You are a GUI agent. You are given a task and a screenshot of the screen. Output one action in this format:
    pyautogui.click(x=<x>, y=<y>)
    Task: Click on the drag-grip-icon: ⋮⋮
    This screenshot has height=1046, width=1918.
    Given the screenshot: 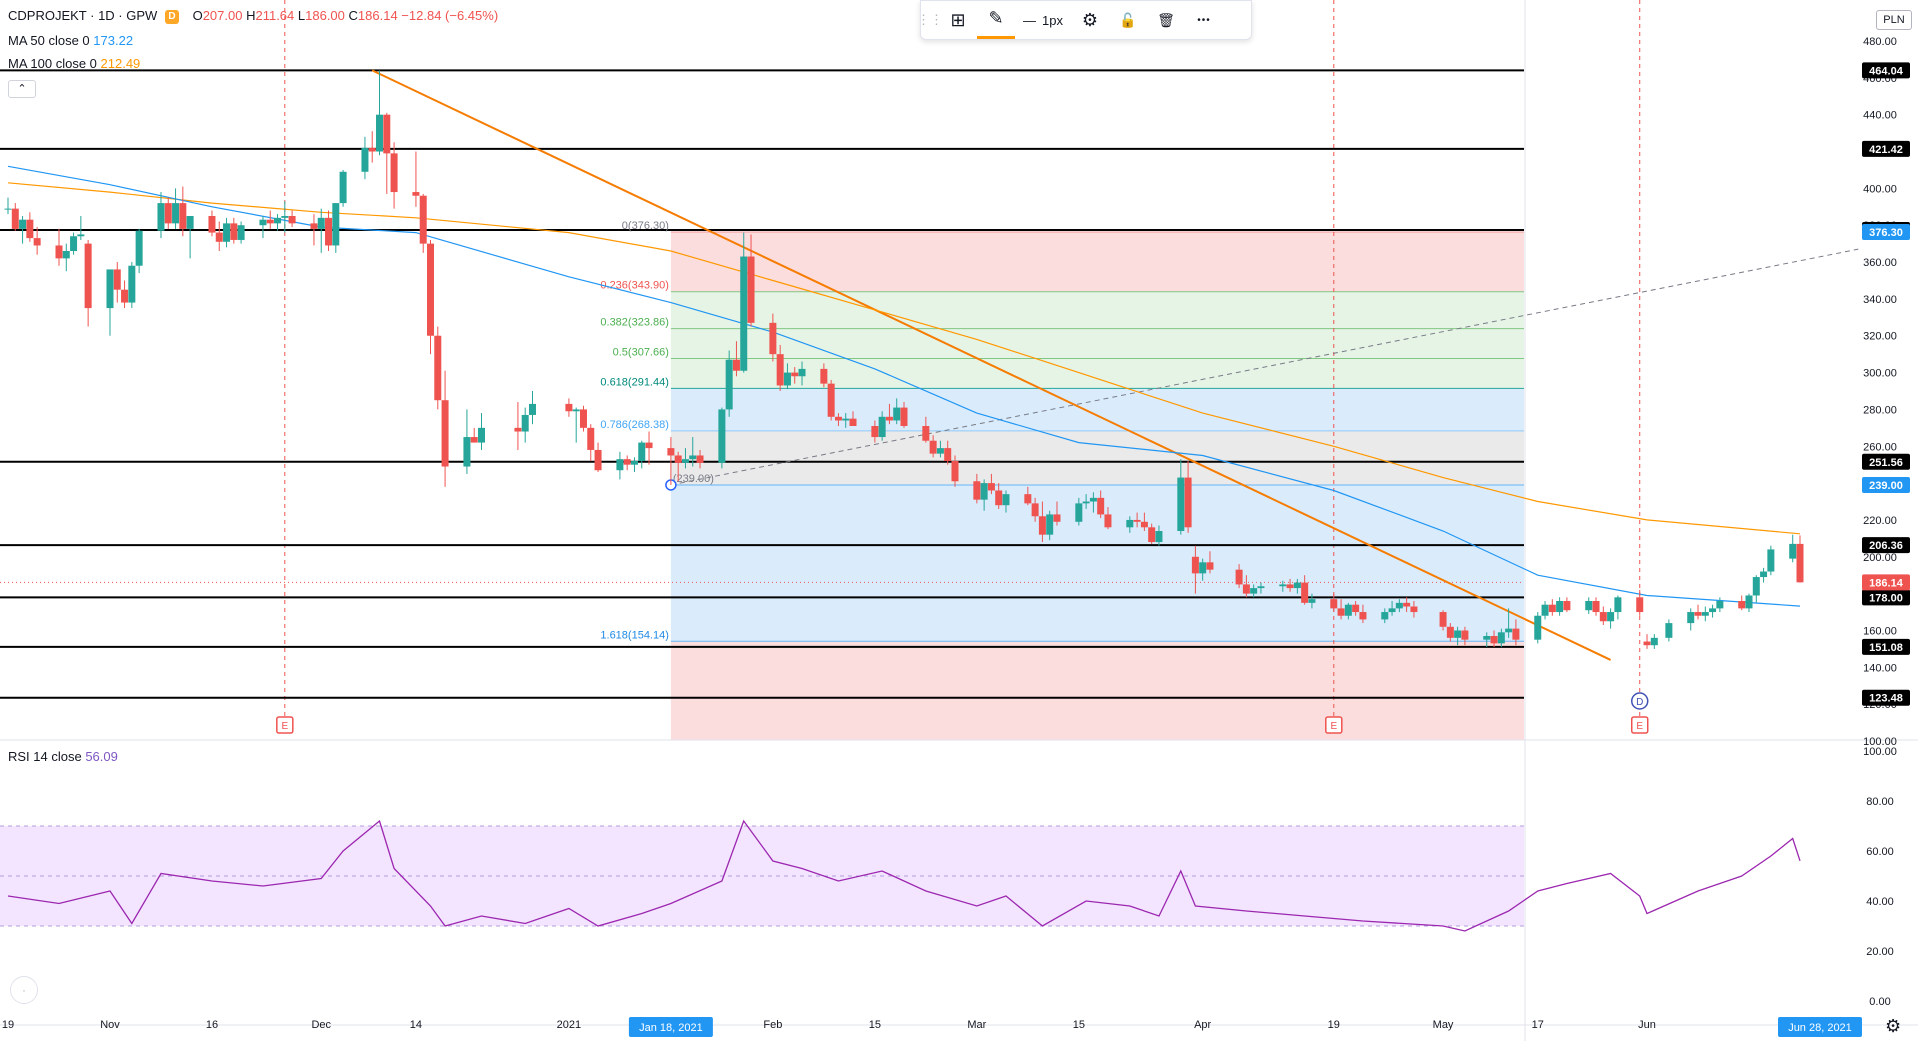 What is the action you would take?
    pyautogui.click(x=930, y=20)
    